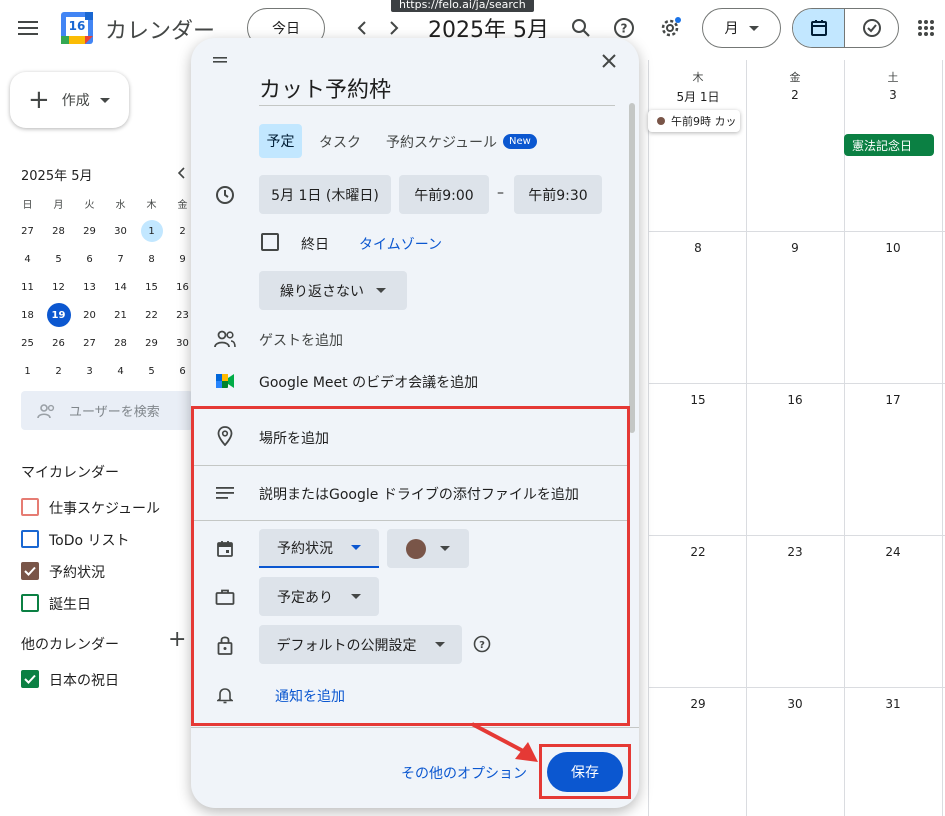 This screenshot has width=945, height=816. I want to click on my-calendars-heading: マイカレンダー, so click(70, 472).